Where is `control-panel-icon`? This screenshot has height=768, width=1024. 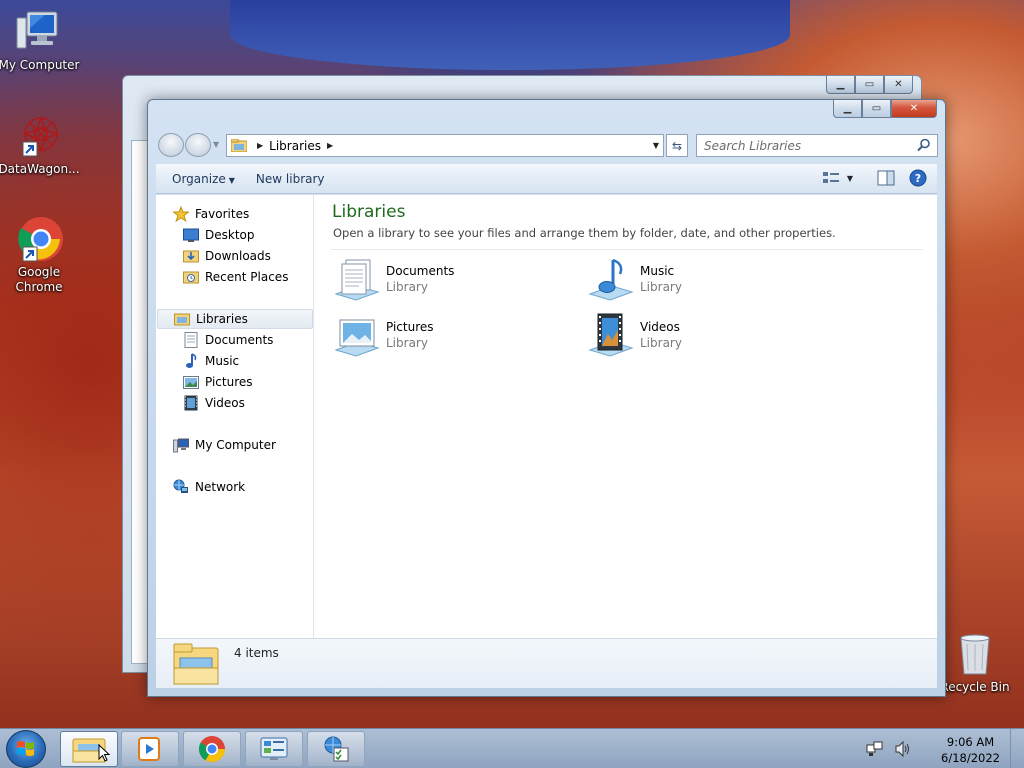
control-panel-icon is located at coordinates (274, 748).